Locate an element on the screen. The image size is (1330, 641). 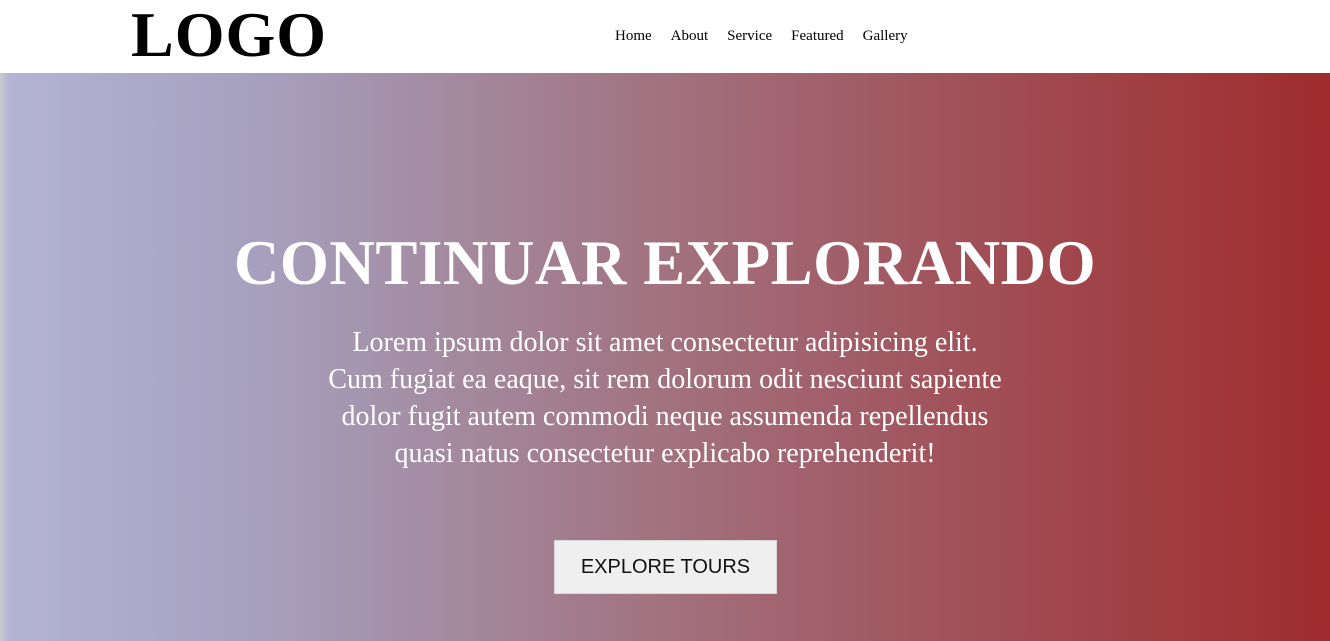
explore-tours-button: EXPLORE TOURS is located at coordinates (665, 567).